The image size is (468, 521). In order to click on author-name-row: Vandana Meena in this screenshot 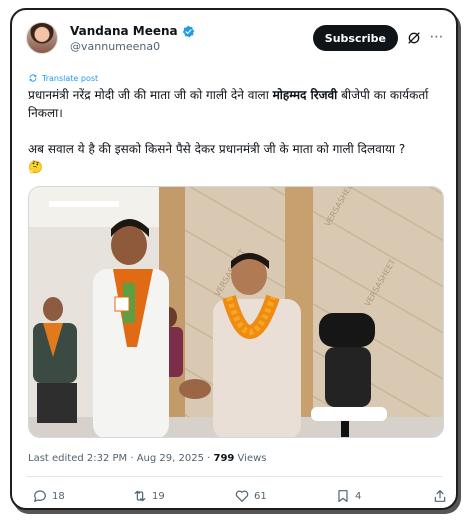, I will do `click(132, 31)`.